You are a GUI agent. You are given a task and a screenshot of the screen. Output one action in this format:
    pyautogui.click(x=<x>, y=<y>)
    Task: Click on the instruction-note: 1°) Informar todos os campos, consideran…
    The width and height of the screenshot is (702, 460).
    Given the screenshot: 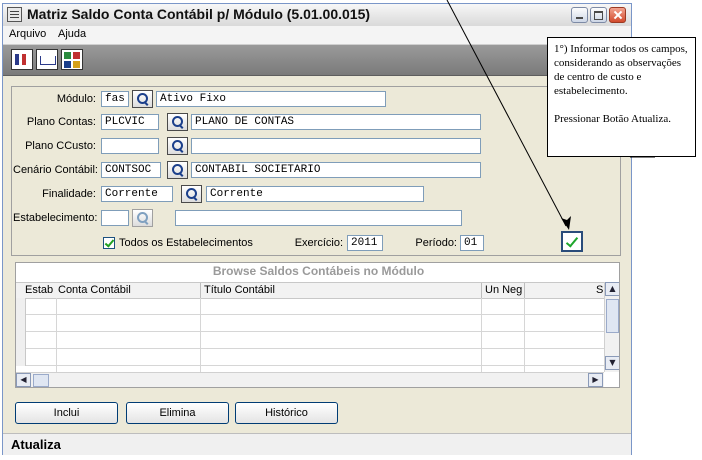 What is the action you would take?
    pyautogui.click(x=621, y=97)
    